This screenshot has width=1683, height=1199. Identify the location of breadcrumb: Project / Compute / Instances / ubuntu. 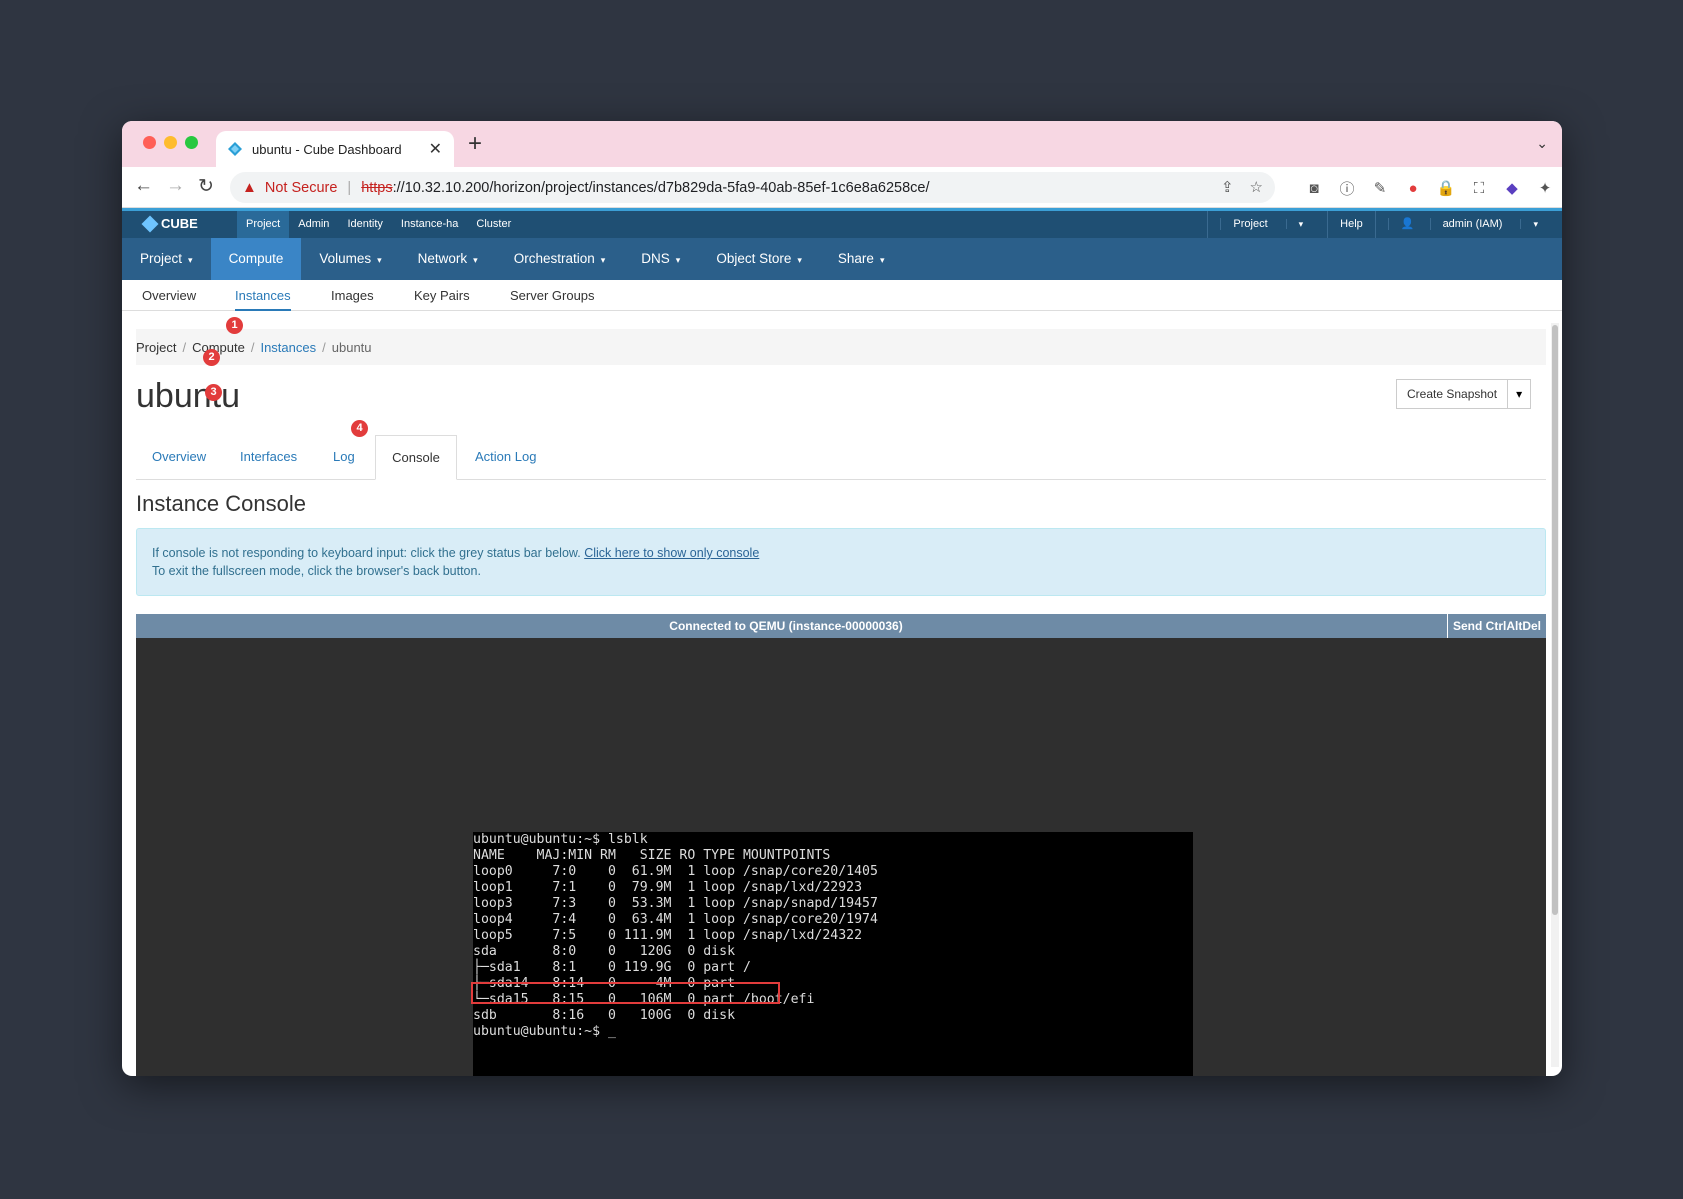
(841, 347).